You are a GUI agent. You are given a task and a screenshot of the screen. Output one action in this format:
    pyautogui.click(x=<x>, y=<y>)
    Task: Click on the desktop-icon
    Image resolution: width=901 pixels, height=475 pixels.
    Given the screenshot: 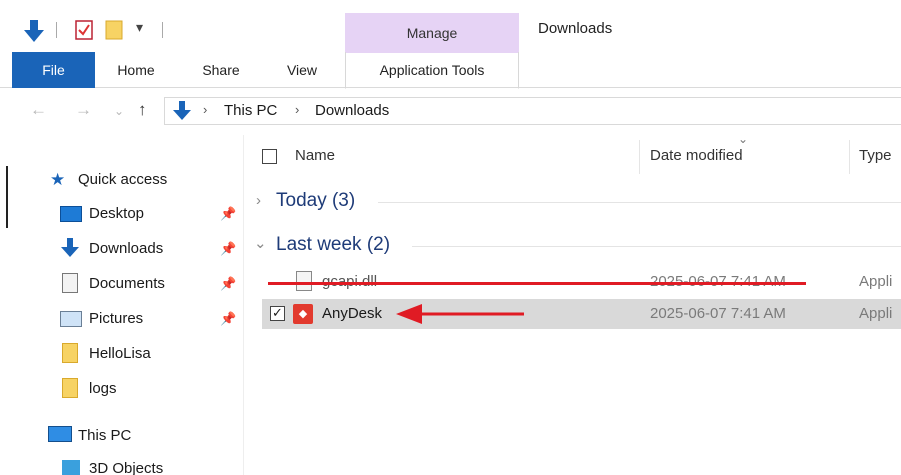 What is the action you would take?
    pyautogui.click(x=71, y=214)
    